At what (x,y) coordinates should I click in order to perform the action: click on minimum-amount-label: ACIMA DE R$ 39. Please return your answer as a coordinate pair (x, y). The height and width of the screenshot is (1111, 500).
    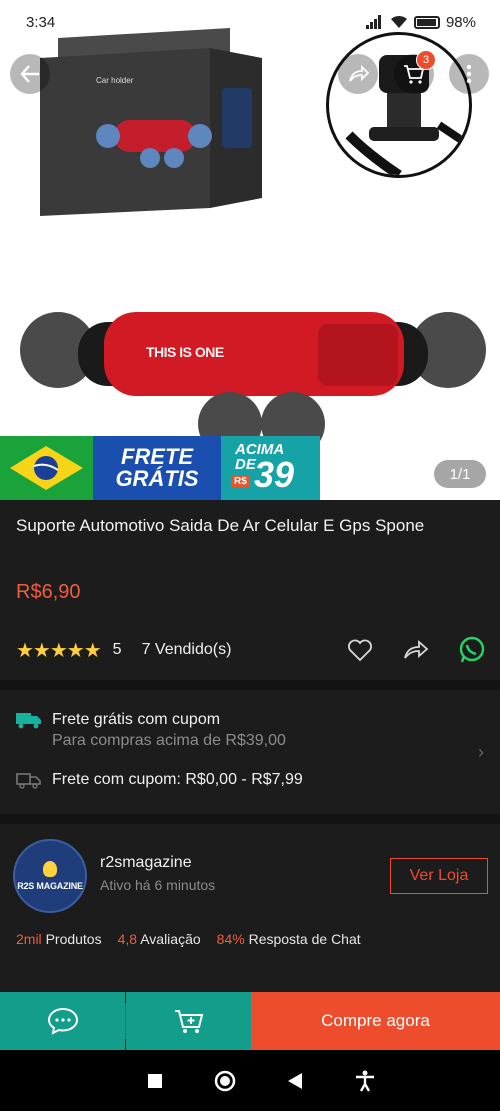
    Looking at the image, I should click on (270, 468).